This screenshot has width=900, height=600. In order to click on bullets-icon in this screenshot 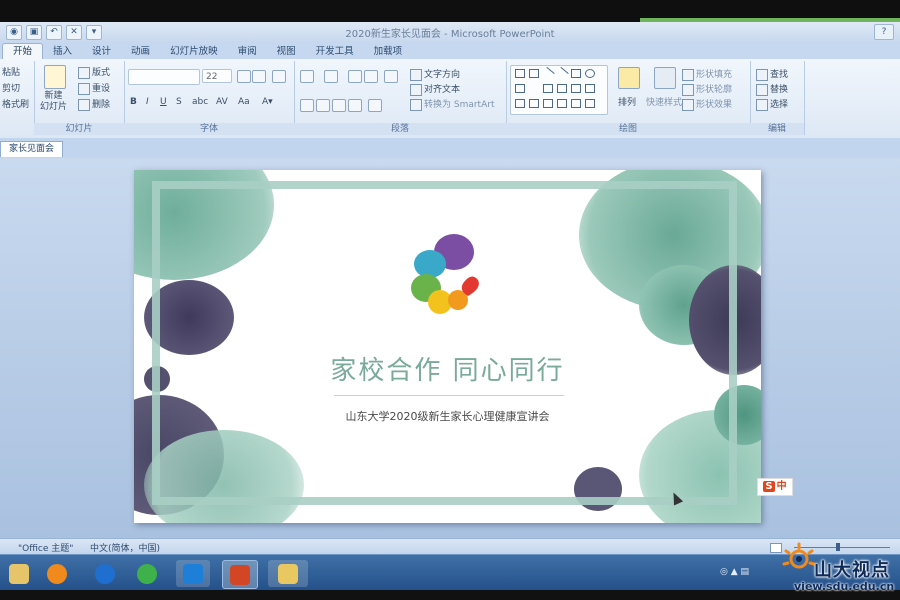, I will do `click(307, 76)`.